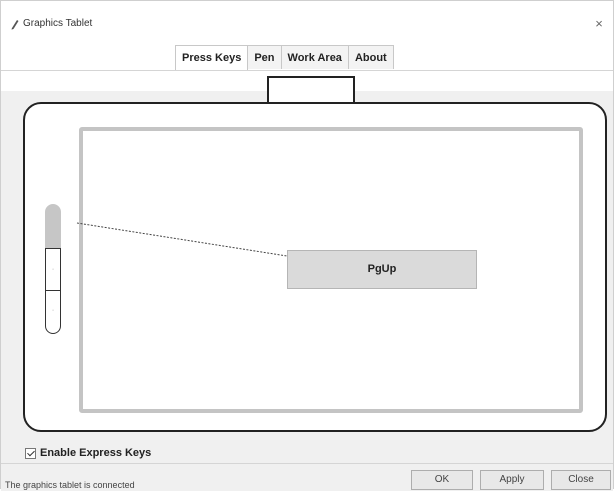 The height and width of the screenshot is (491, 614). Describe the element at coordinates (382, 269) in the screenshot. I see `key-assignment-box: PgUp` at that location.